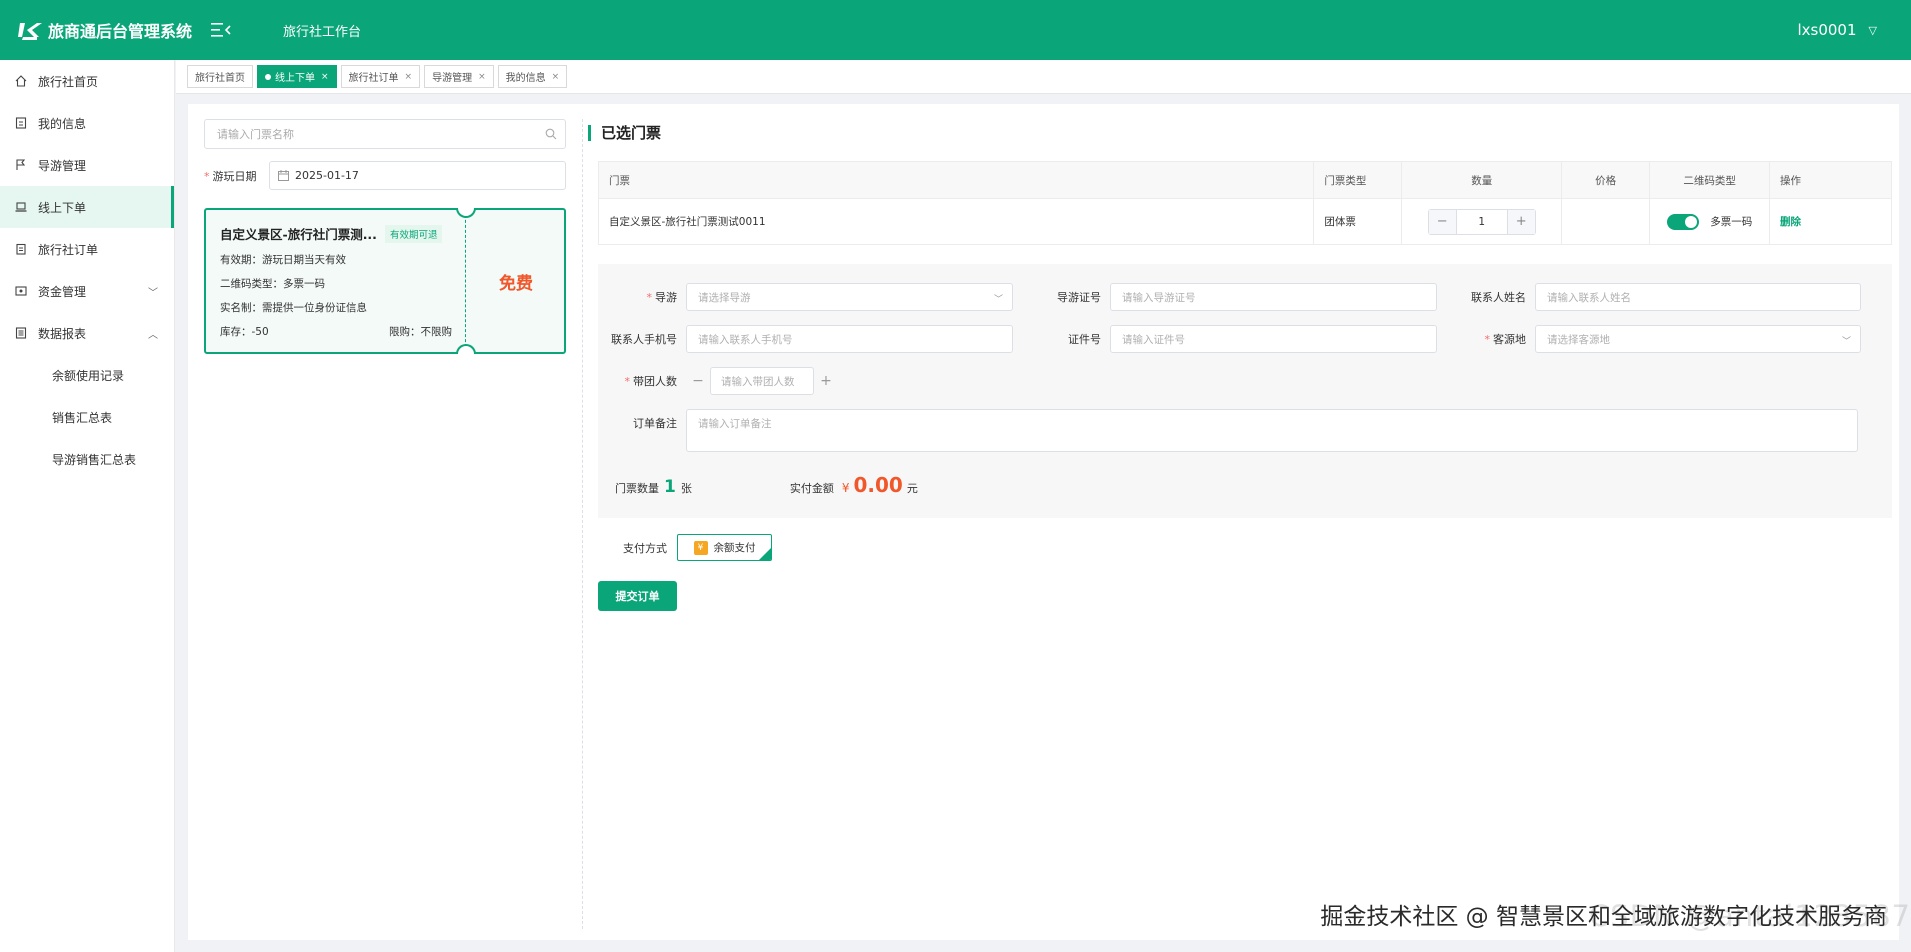 The image size is (1911, 952). I want to click on sidebar-item-label: 数据报表, so click(62, 333).